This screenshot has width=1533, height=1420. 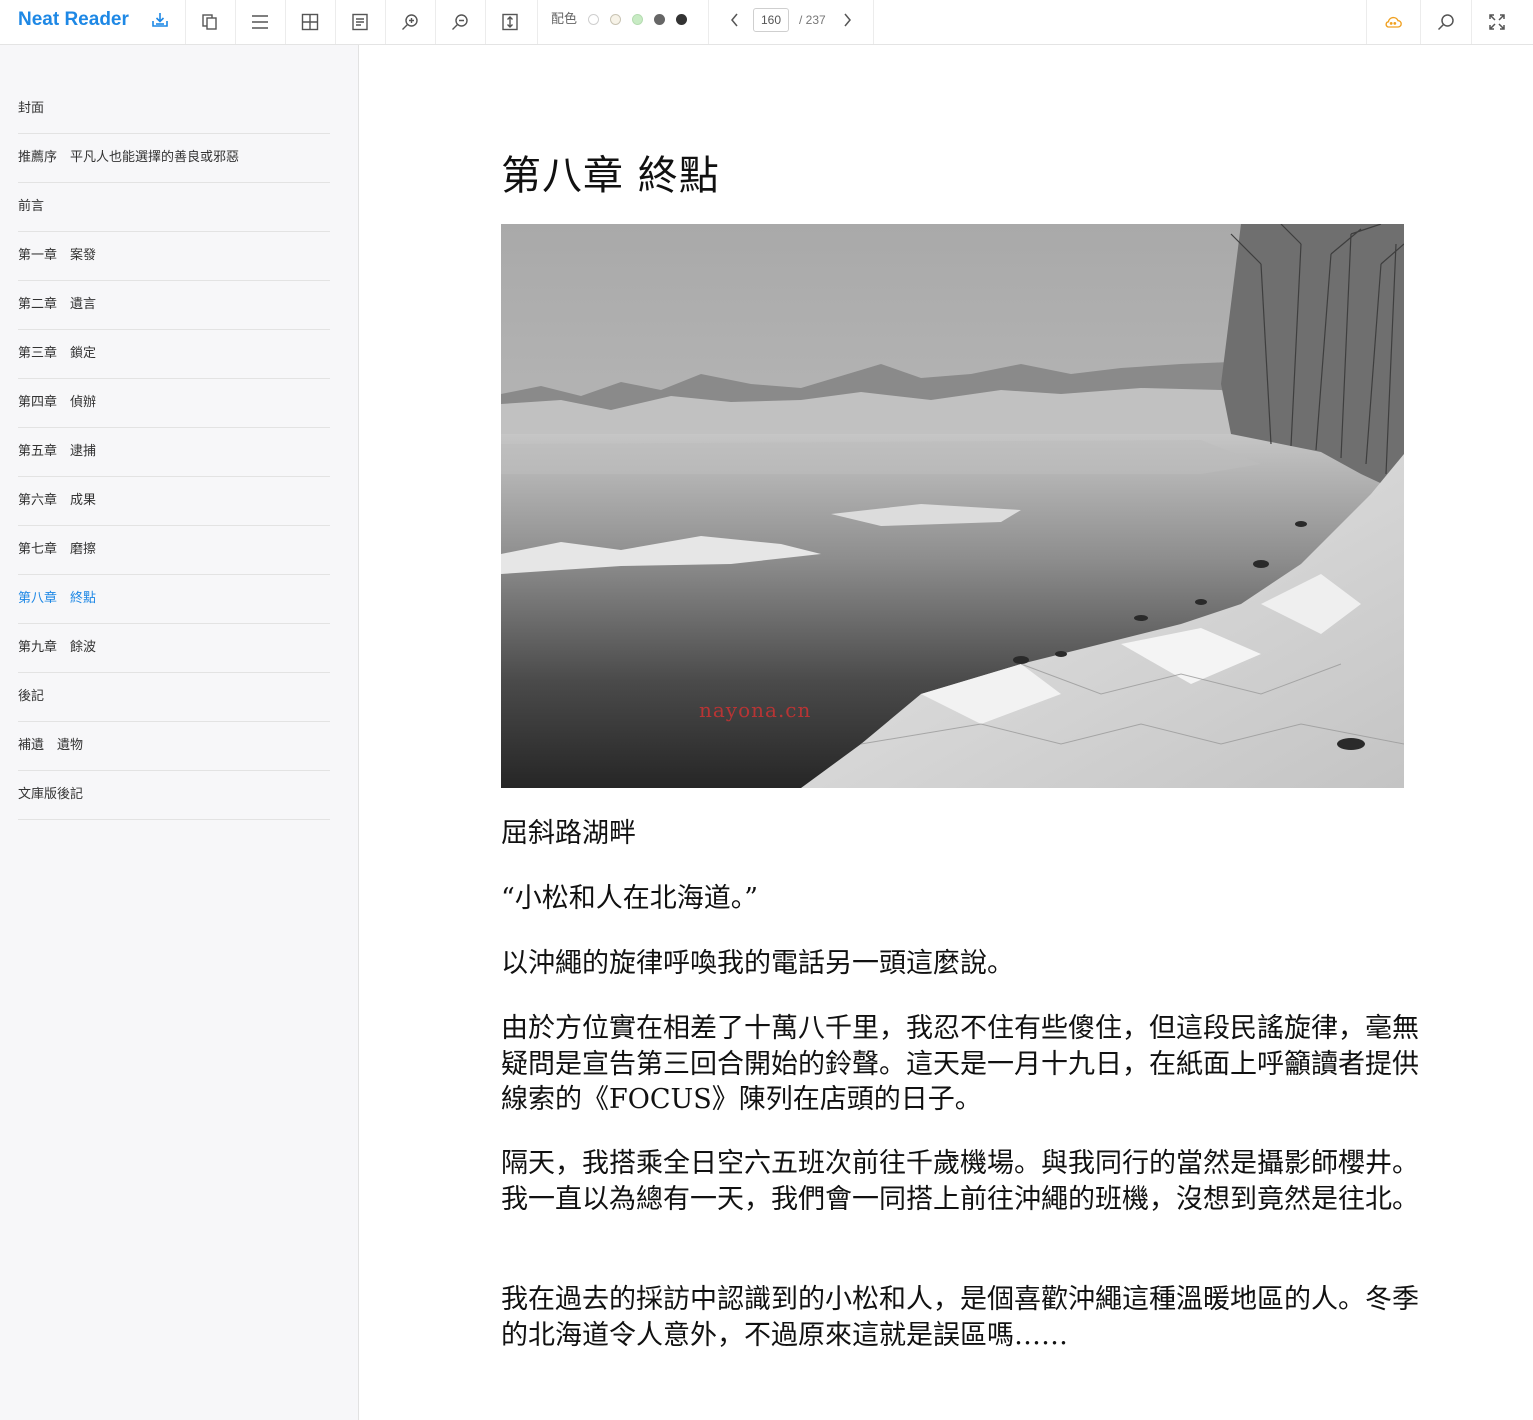 I want to click on color-swatch-gray, so click(x=659, y=19).